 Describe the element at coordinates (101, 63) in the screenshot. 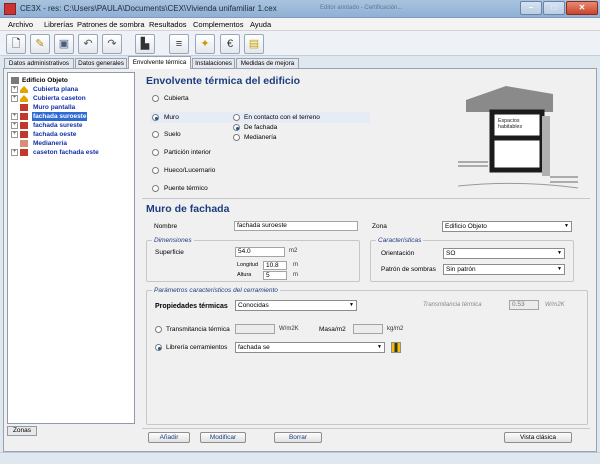

I see `tab-datos-generales: Datos generales` at that location.